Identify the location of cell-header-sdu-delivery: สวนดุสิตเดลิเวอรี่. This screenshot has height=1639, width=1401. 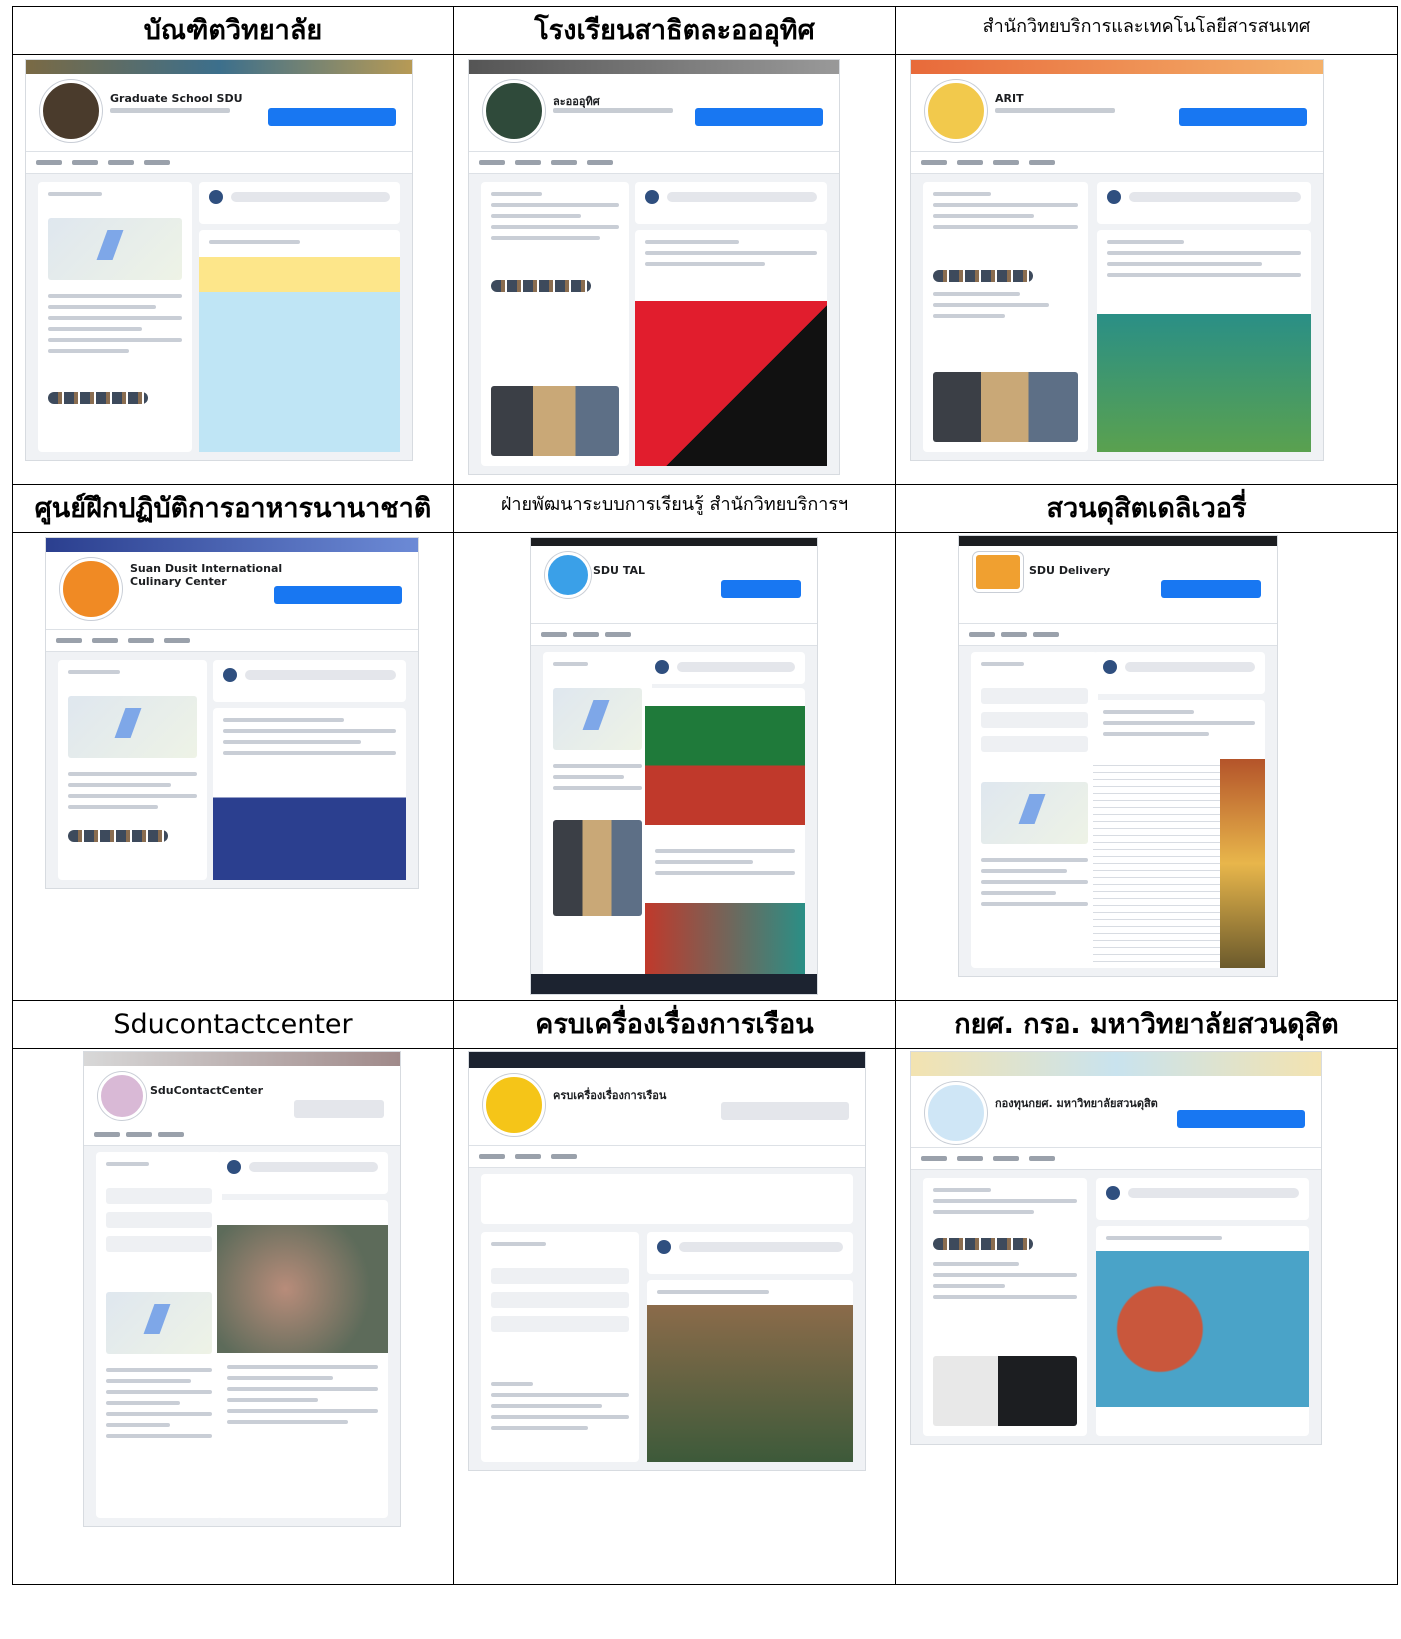
(1146, 508).